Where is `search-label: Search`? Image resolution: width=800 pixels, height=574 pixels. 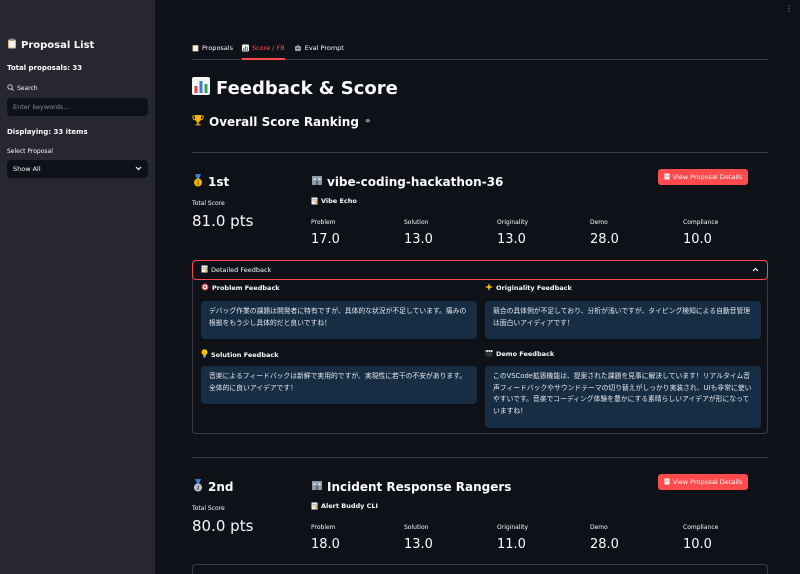
search-label: Search is located at coordinates (77, 88).